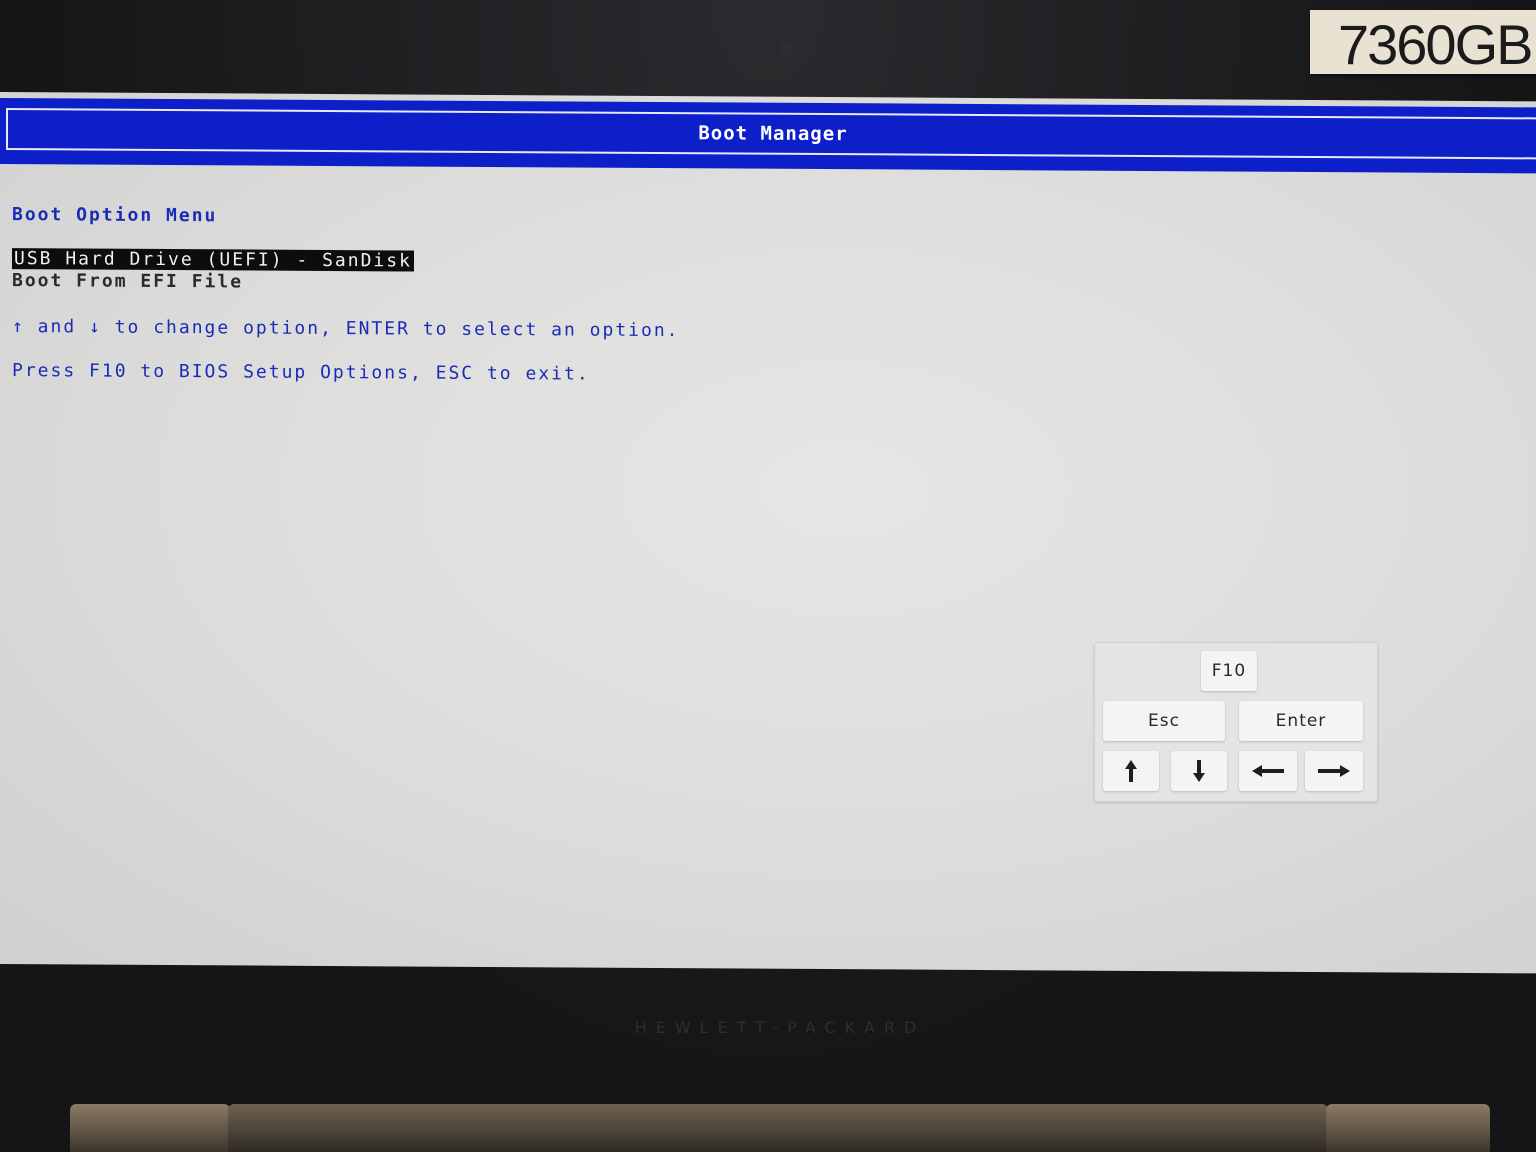  Describe the element at coordinates (787, 49) in the screenshot. I see `webcam` at that location.